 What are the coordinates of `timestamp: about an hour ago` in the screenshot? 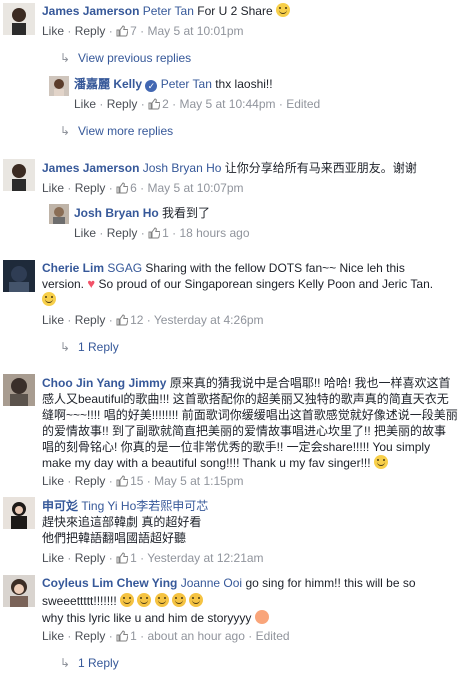 It's located at (195, 636).